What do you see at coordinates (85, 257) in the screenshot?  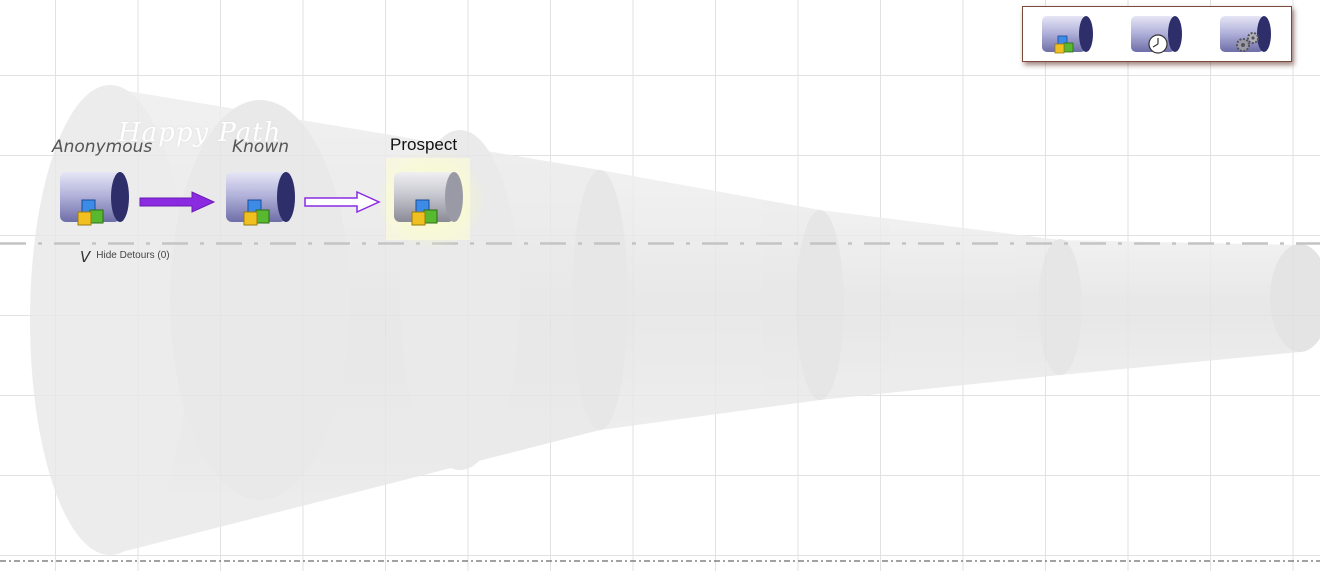 I see `chevron-down-icon: V` at bounding box center [85, 257].